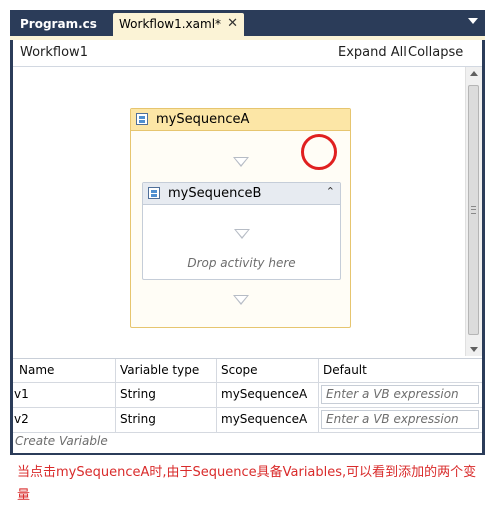 The height and width of the screenshot is (516, 499). Describe the element at coordinates (372, 53) in the screenshot. I see `expand-all-button: Expand All` at that location.